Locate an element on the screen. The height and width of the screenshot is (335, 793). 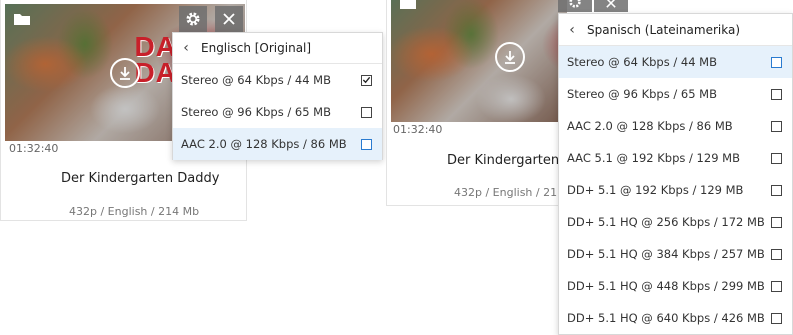
audio-track-header: ‹ Englisch [Original] is located at coordinates (277, 48).